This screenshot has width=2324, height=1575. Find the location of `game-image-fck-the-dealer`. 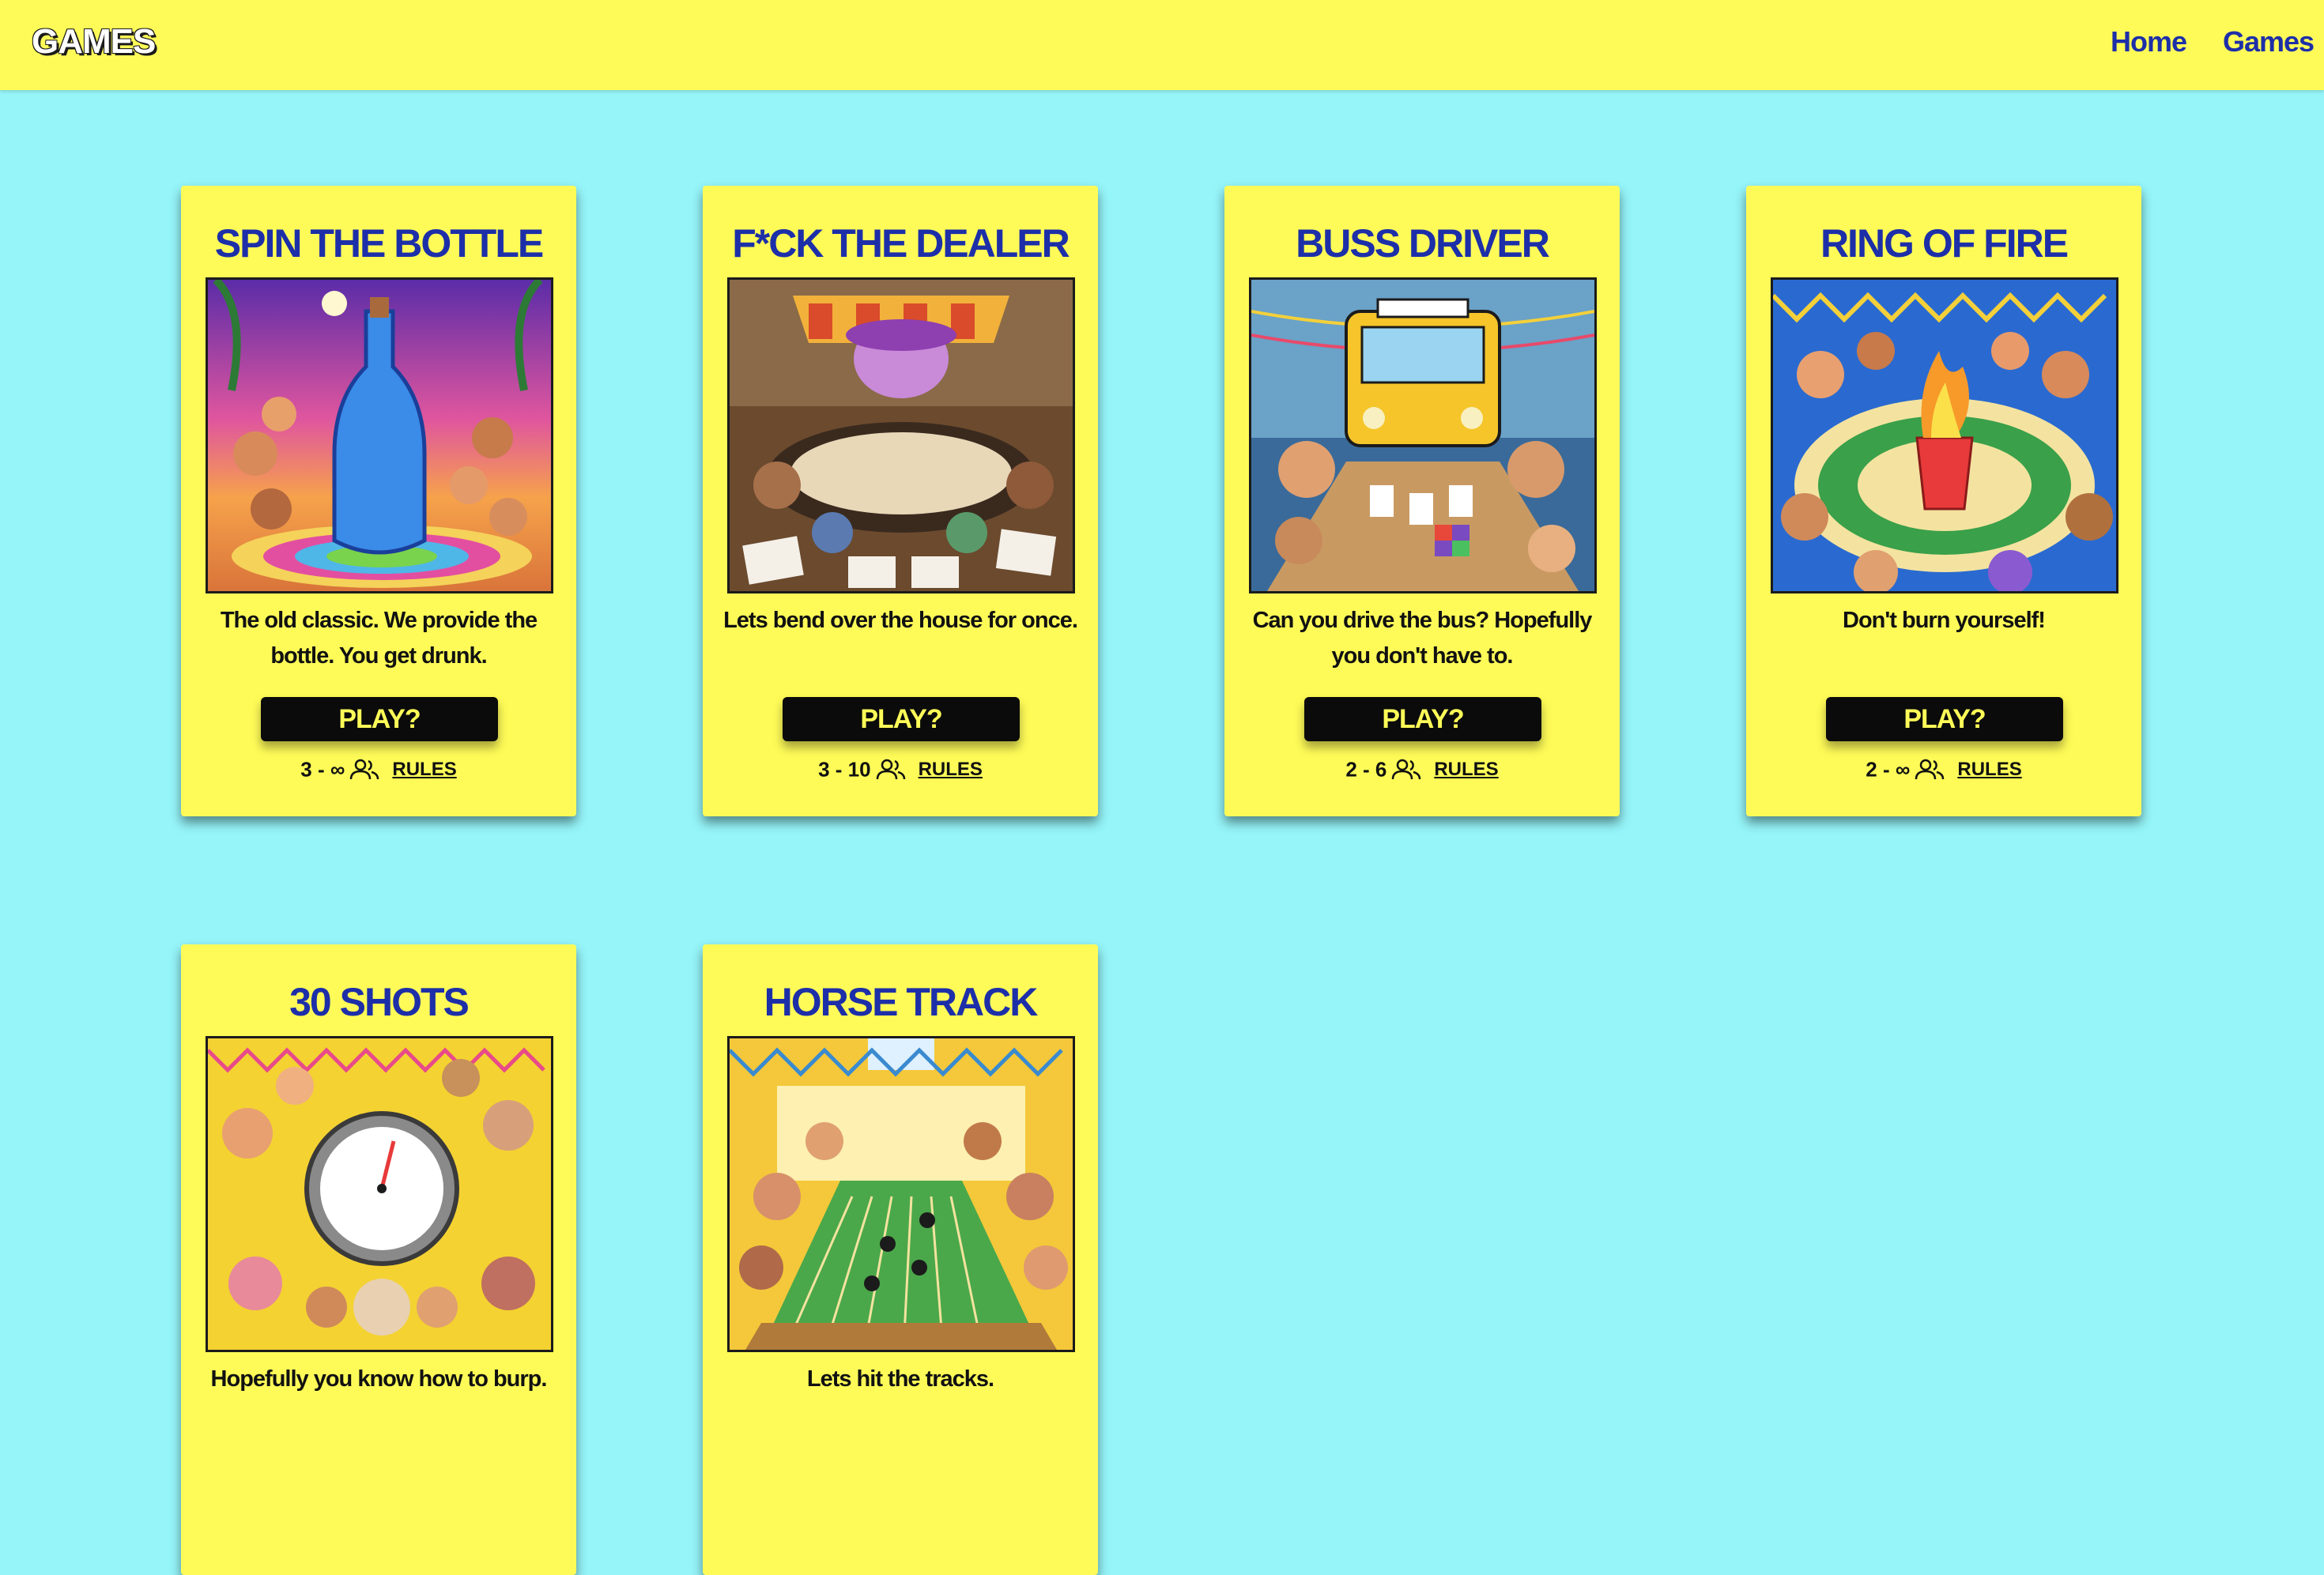

game-image-fck-the-dealer is located at coordinates (901, 435).